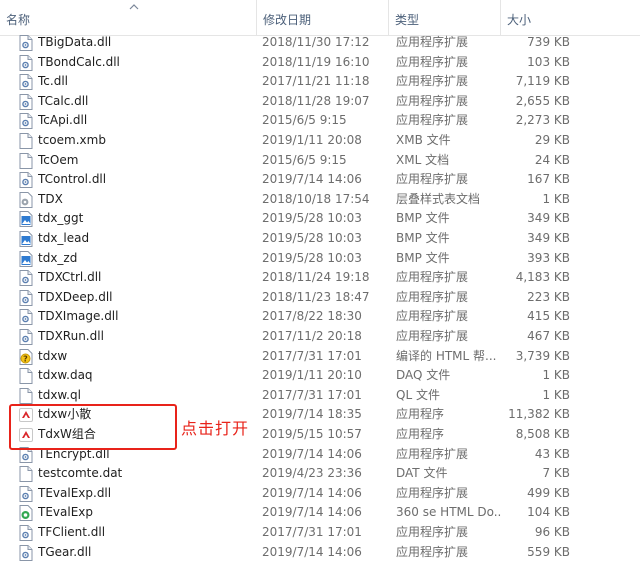 The image size is (640, 570). Describe the element at coordinates (58, 159) in the screenshot. I see `file-name: TcOem` at that location.